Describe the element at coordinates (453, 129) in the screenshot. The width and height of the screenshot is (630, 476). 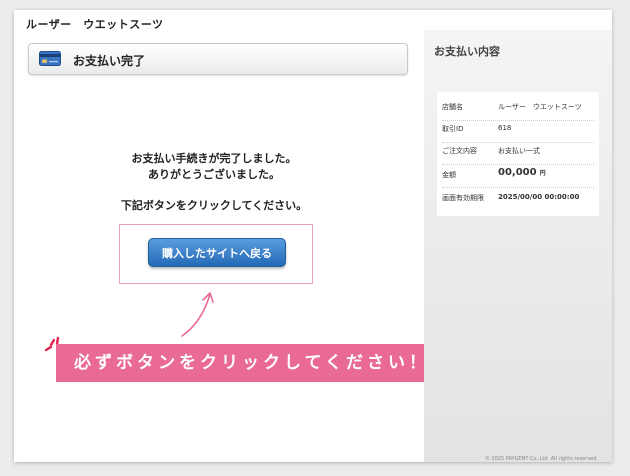
I see `detail-label: 取引ID` at that location.